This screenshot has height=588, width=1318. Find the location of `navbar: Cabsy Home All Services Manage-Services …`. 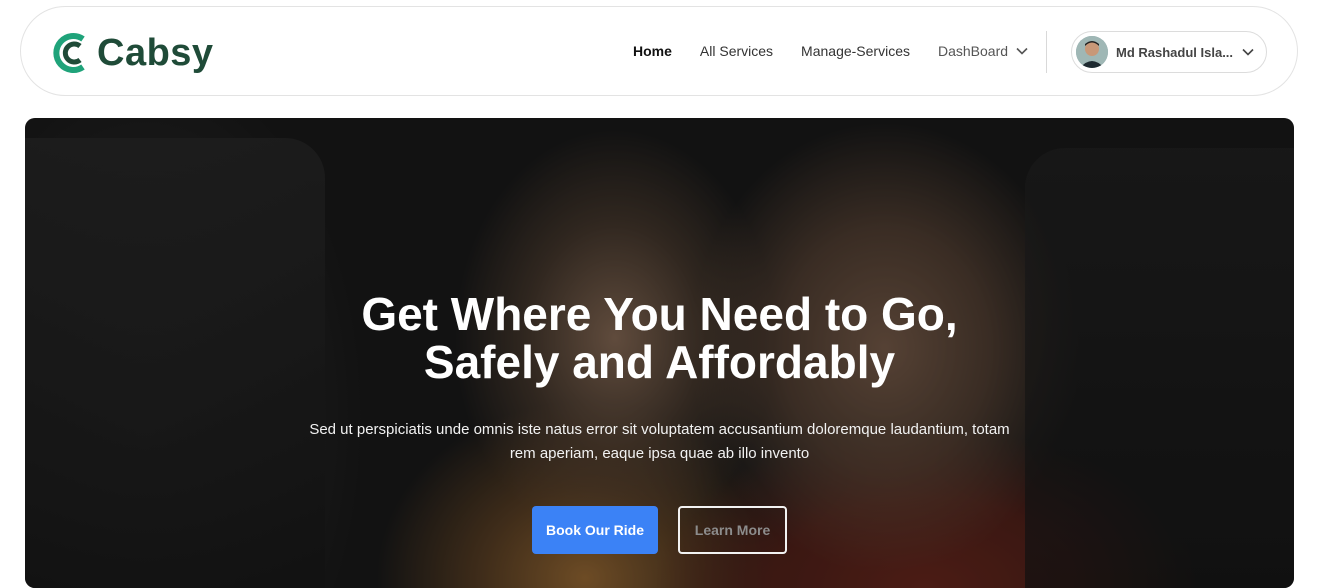

navbar: Cabsy Home All Services Manage-Services … is located at coordinates (659, 51).